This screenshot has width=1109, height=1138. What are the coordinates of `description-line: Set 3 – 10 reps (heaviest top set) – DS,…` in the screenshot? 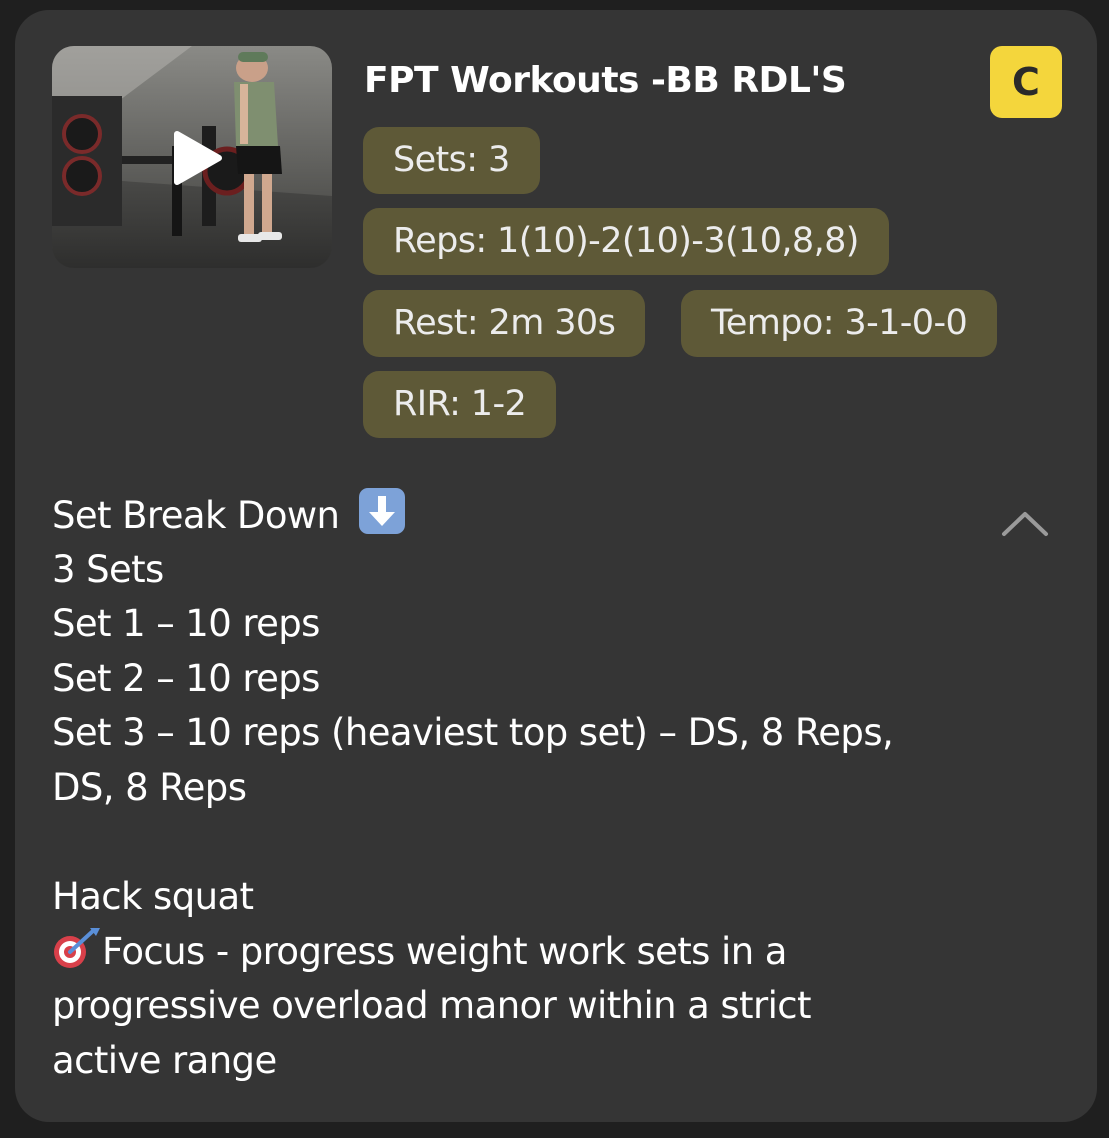 It's located at (473, 733).